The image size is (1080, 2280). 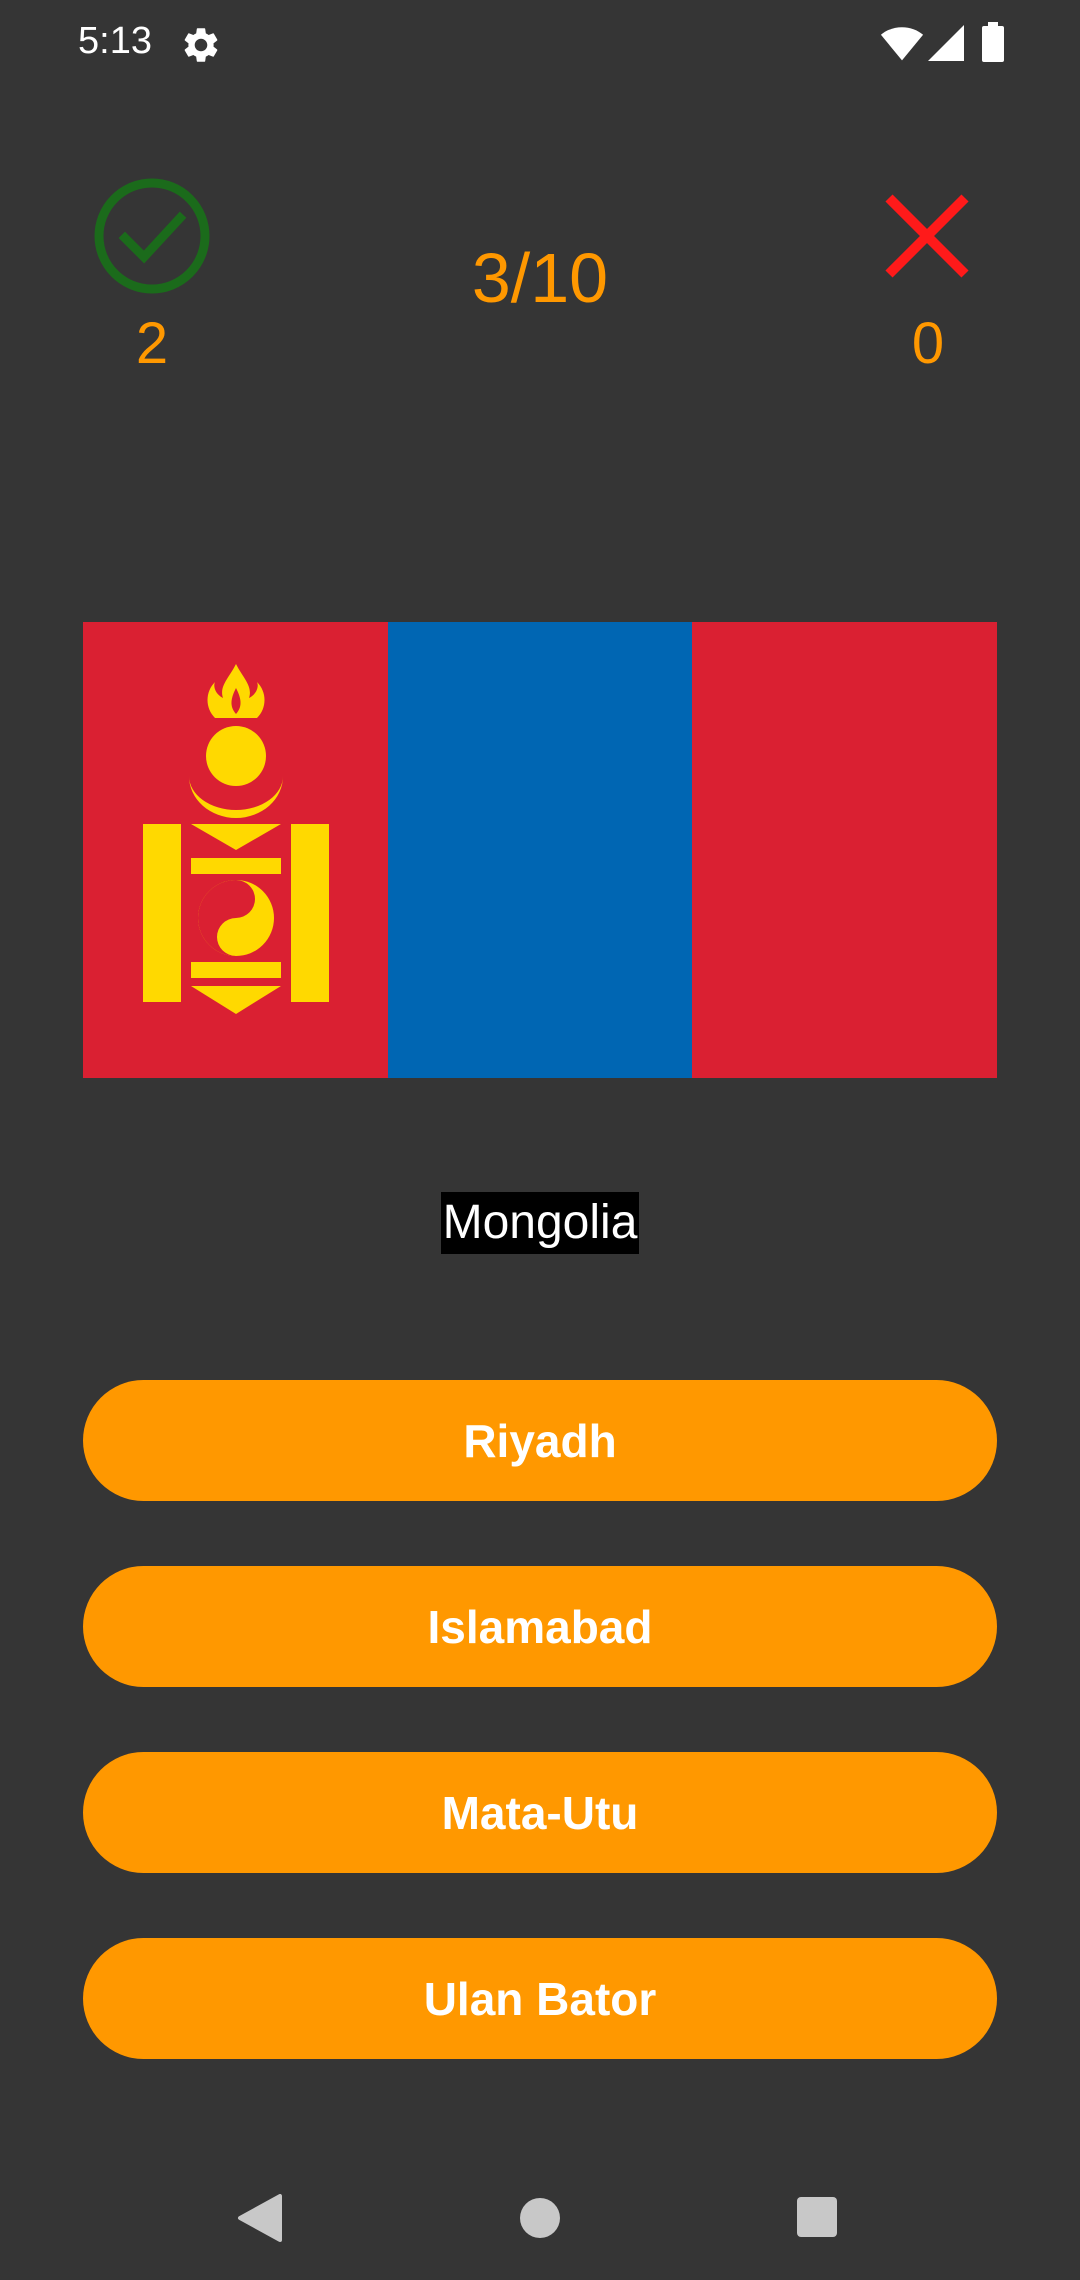 I want to click on navigation-bar, so click(x=540, y=2220).